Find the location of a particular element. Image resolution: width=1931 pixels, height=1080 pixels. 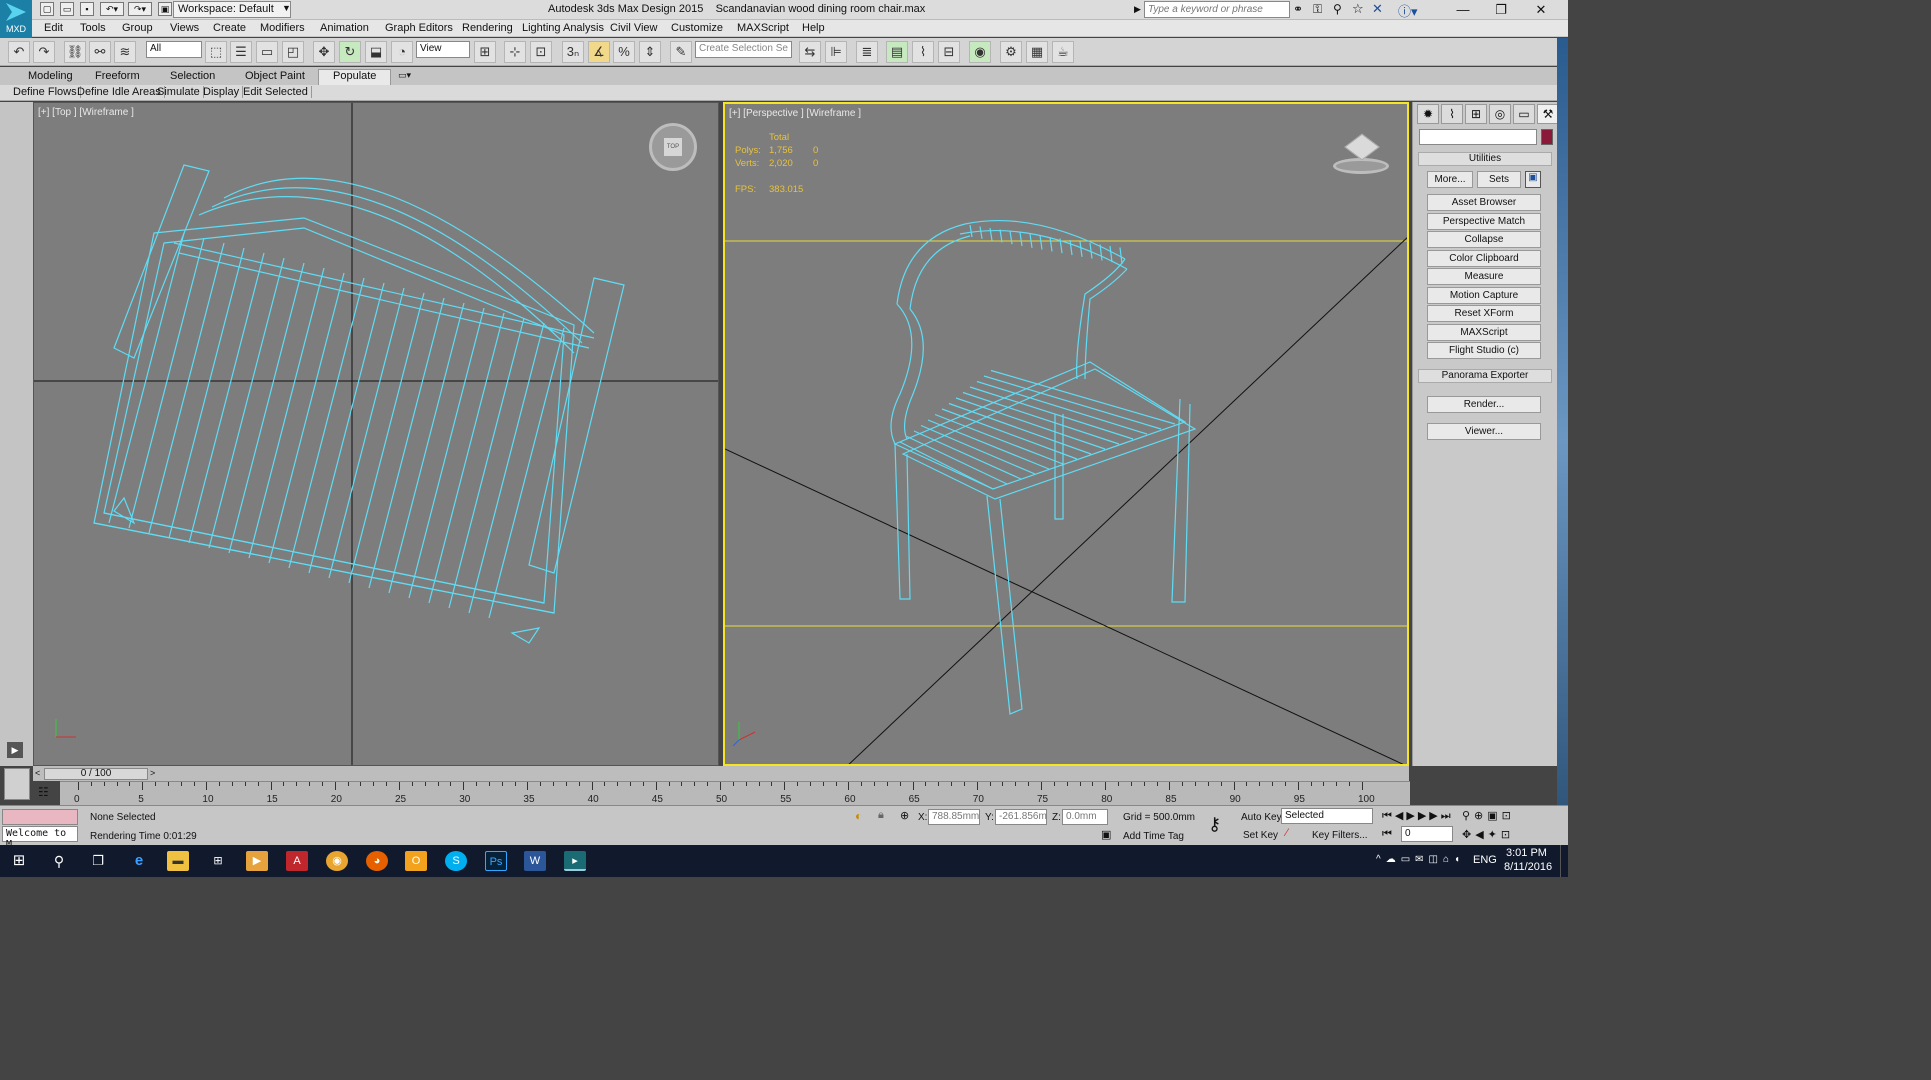

minimize-button: — is located at coordinates (1463, 9).